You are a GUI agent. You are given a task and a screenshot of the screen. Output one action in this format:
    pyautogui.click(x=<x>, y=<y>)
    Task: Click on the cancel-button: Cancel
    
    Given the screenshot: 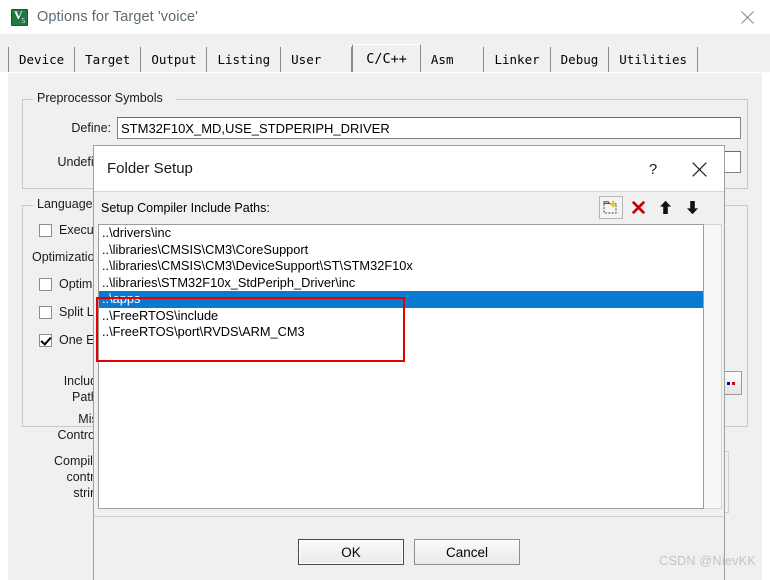 What is the action you would take?
    pyautogui.click(x=467, y=552)
    